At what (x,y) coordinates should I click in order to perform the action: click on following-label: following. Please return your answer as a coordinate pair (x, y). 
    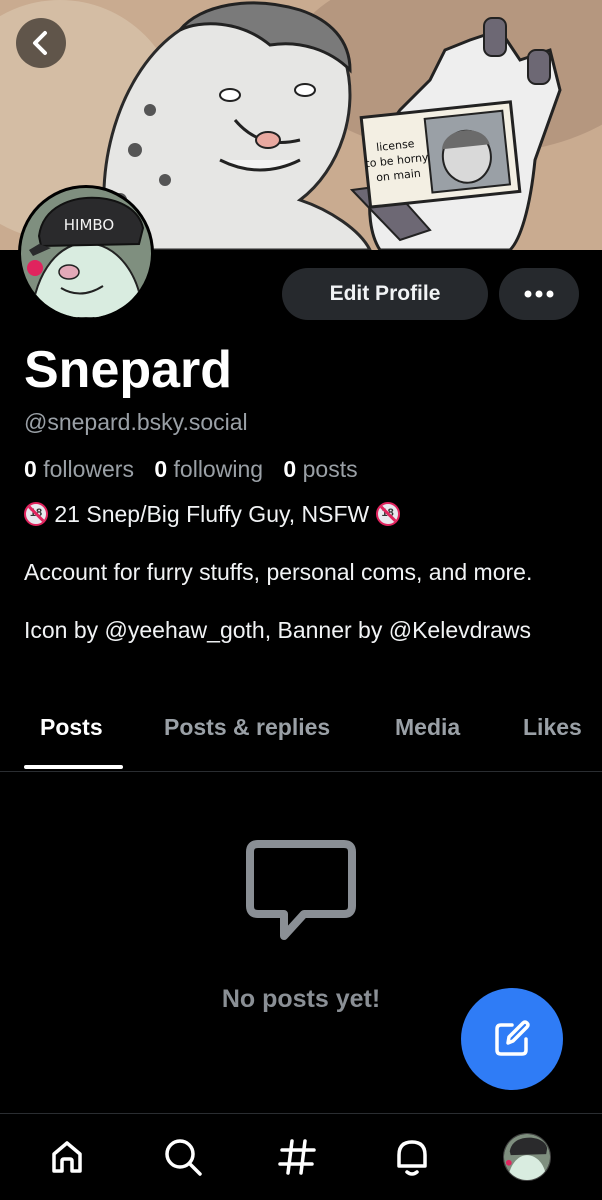
    Looking at the image, I should click on (218, 469).